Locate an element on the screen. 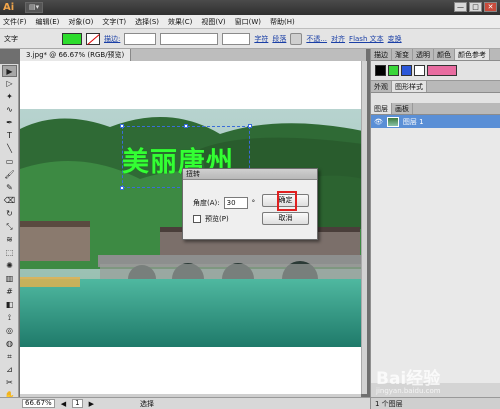 The height and width of the screenshot is (409, 500). tab-color: 颜色 is located at coordinates (444, 54).